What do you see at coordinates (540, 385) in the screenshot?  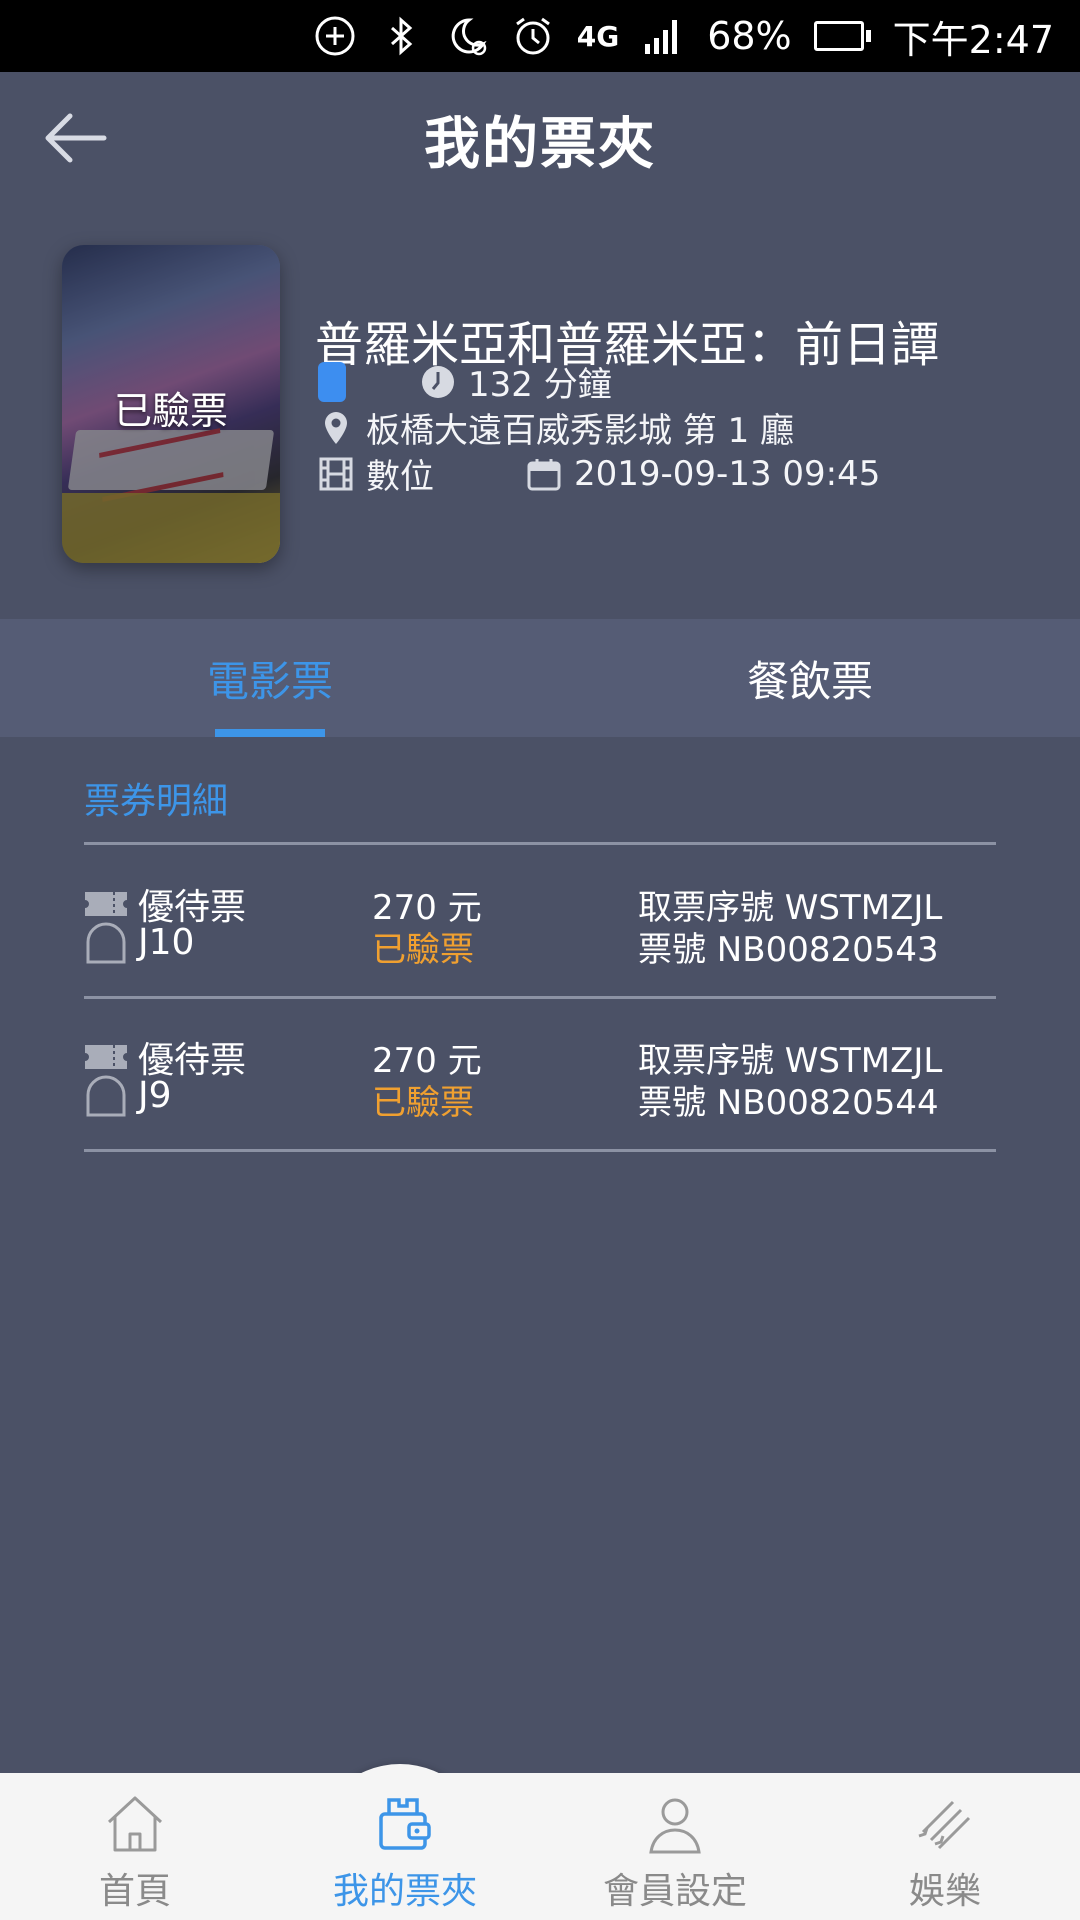 I see `movie-duration: 132 分鐘` at bounding box center [540, 385].